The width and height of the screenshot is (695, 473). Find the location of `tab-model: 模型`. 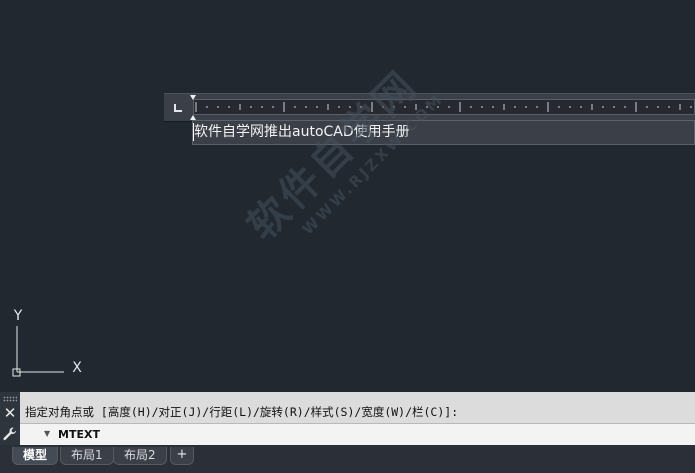

tab-model: 模型 is located at coordinates (35, 456).